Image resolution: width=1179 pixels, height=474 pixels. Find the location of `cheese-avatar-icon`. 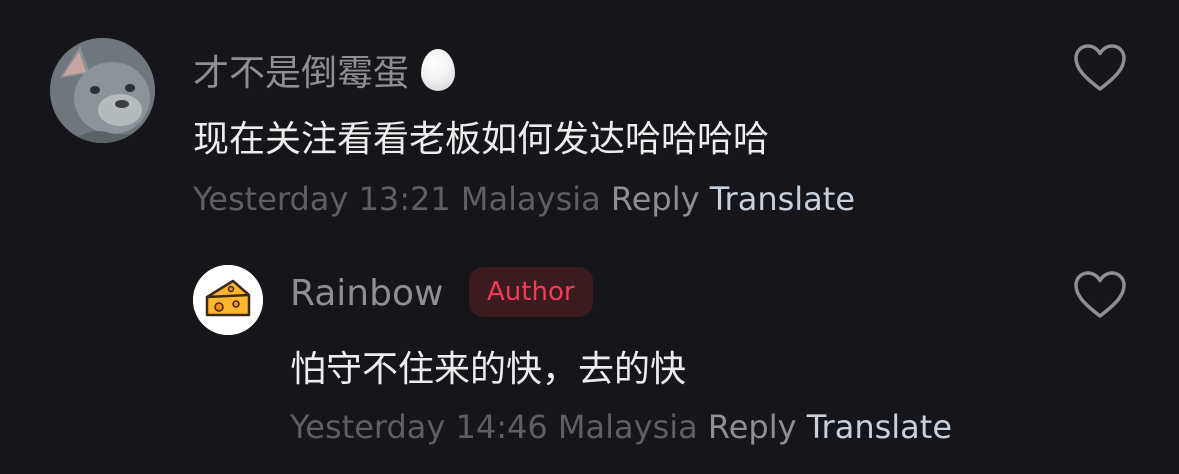

cheese-avatar-icon is located at coordinates (228, 300).